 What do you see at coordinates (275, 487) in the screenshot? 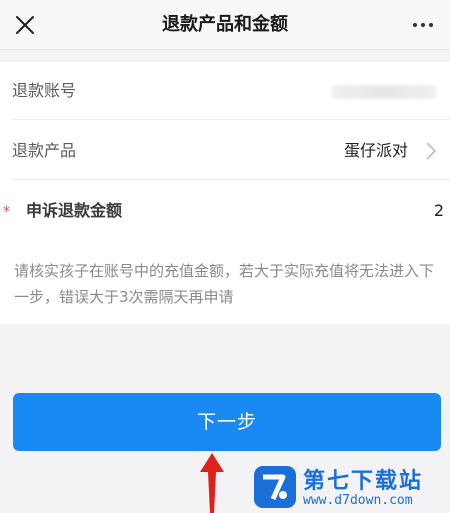
I see `site-logo-icon` at bounding box center [275, 487].